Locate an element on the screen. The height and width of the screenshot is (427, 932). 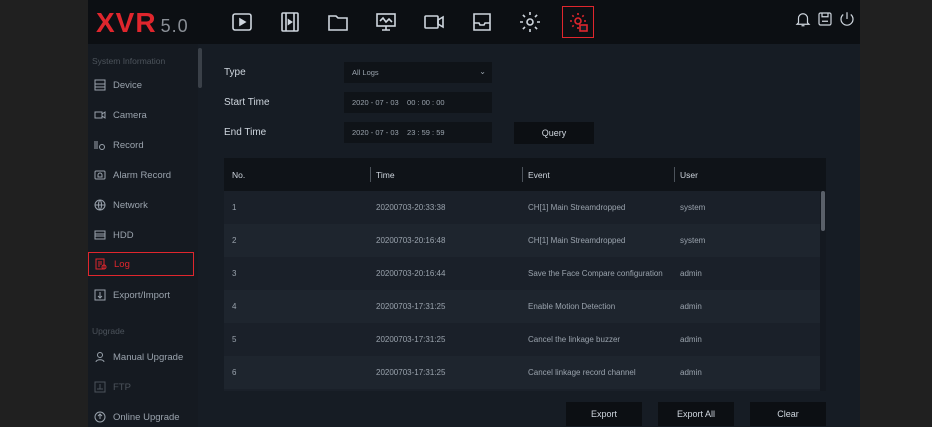
bell-icon is located at coordinates (803, 19).